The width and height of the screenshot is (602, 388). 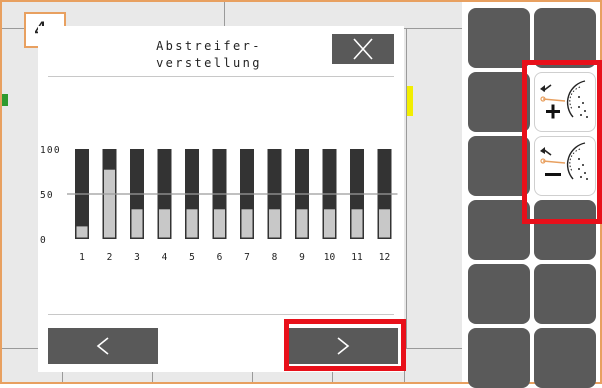 What do you see at coordinates (50, 151) in the screenshot?
I see `y-tick-label: 100` at bounding box center [50, 151].